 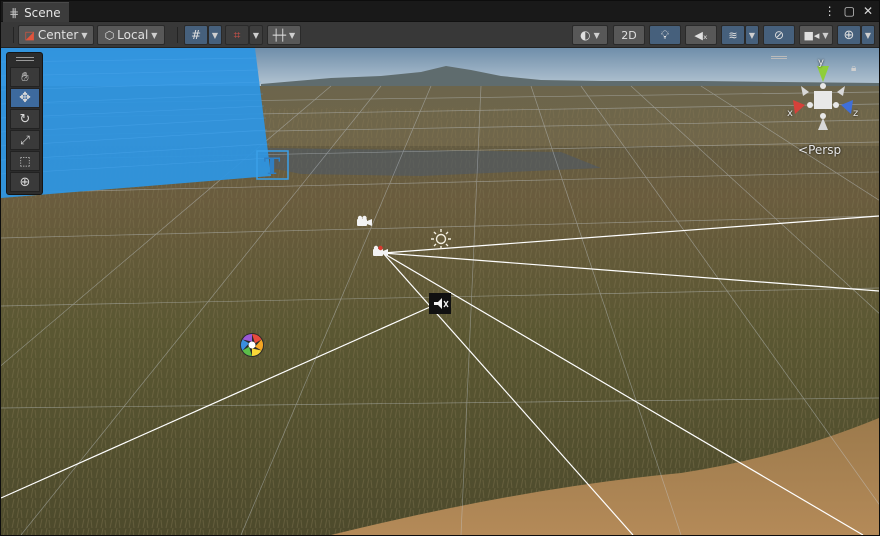 I want to click on grid-icon: #, so click(x=196, y=35).